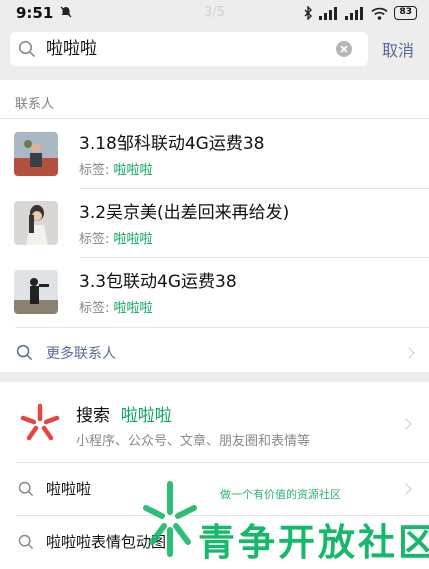  I want to click on search-bar: 啦啦啦 取消, so click(214, 50).